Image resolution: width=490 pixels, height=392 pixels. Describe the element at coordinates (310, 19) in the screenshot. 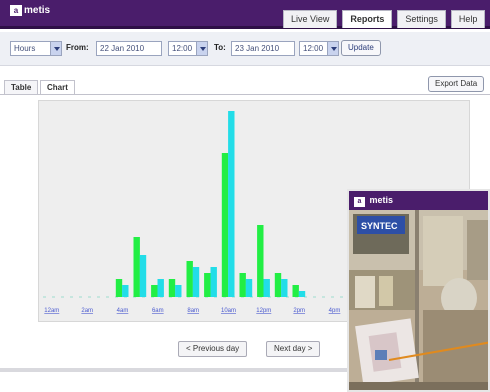

I see `tab-live-view: Live View` at that location.